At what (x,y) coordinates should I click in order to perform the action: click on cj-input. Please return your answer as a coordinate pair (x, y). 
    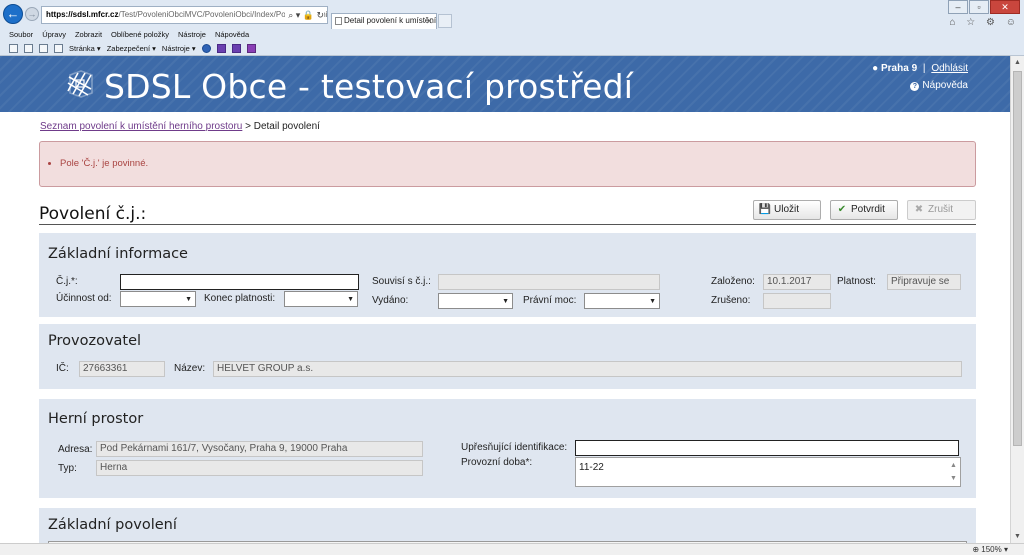
    Looking at the image, I should click on (239, 282).